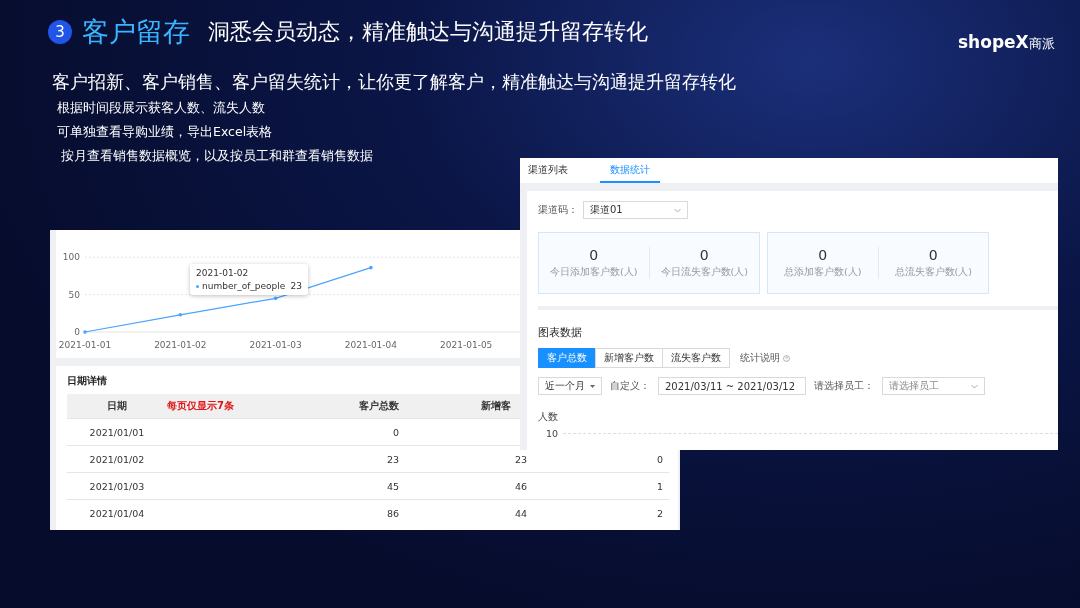 The width and height of the screenshot is (1080, 608). I want to click on column-header: 日期, so click(117, 406).